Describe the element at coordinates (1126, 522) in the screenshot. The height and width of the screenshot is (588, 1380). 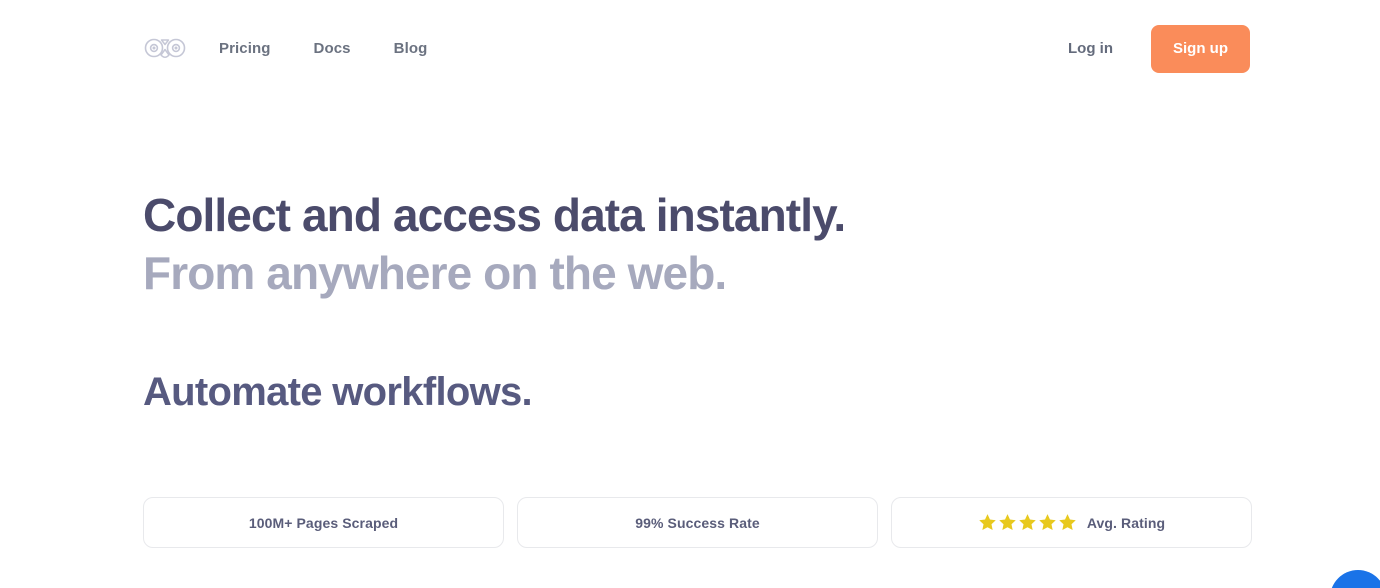
I see `stat-label: Avg. Rating` at that location.